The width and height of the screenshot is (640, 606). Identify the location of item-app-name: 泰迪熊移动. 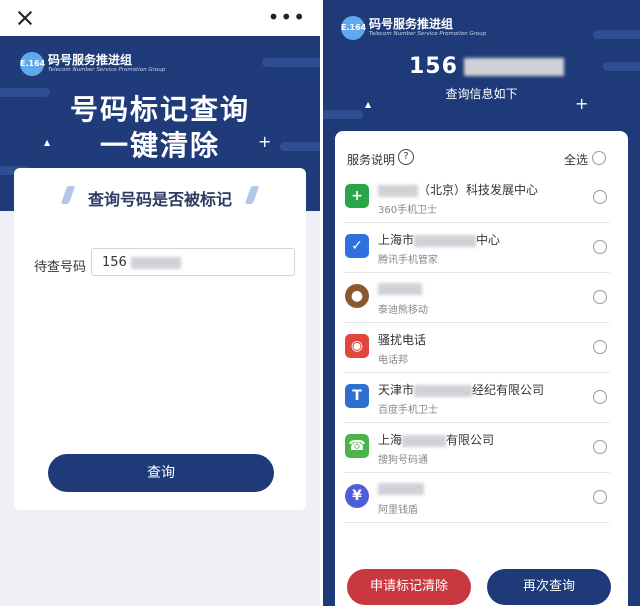
(403, 310).